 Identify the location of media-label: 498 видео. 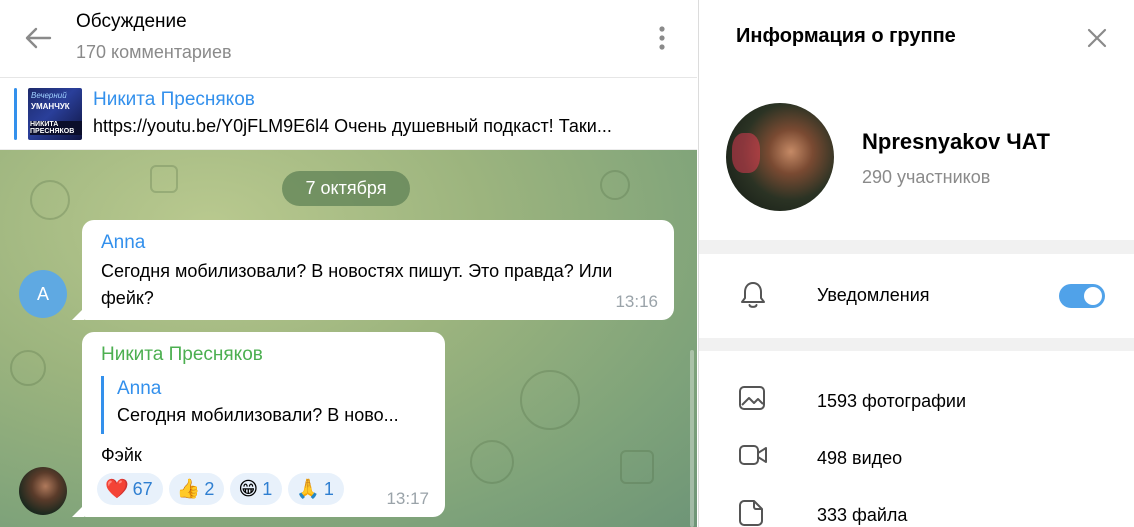
(860, 458).